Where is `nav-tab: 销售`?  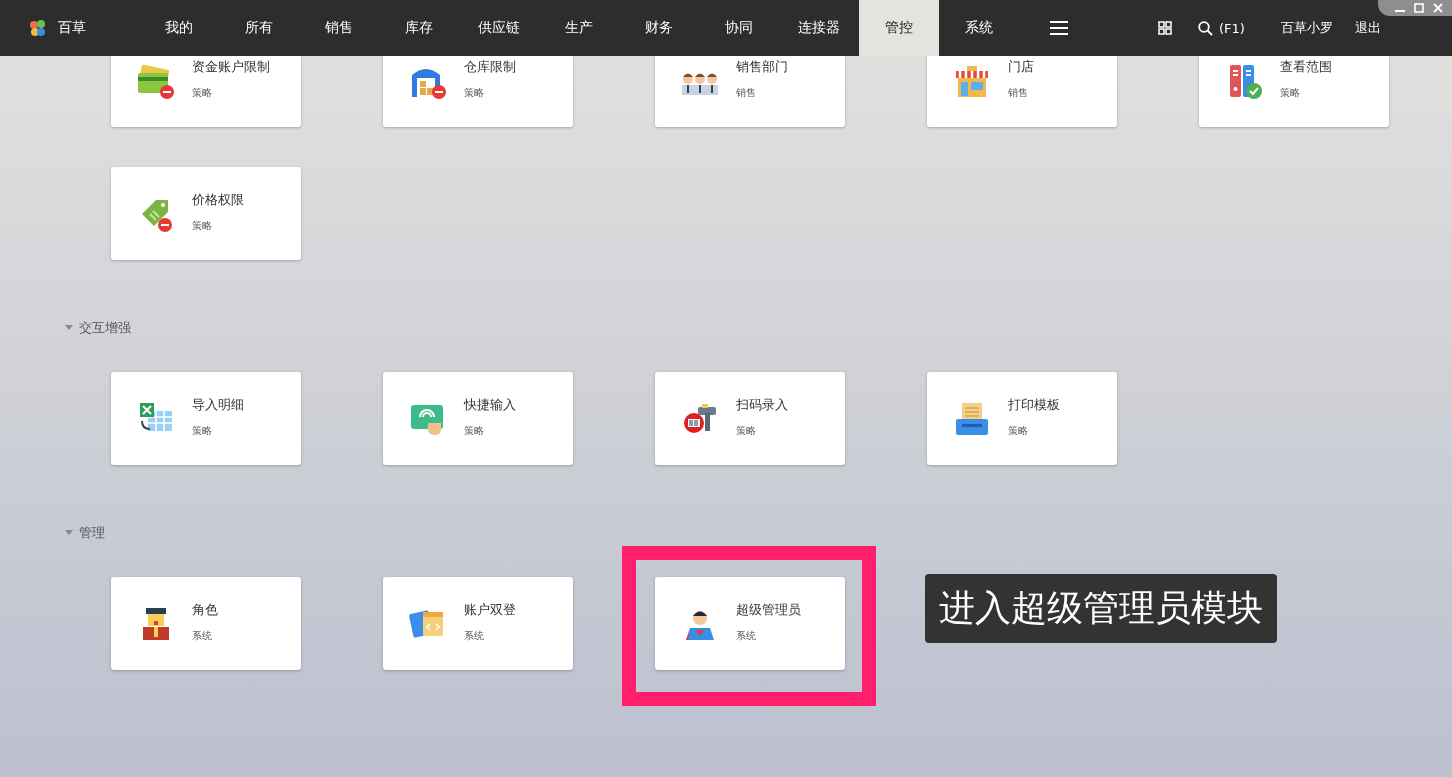 nav-tab: 销售 is located at coordinates (339, 28).